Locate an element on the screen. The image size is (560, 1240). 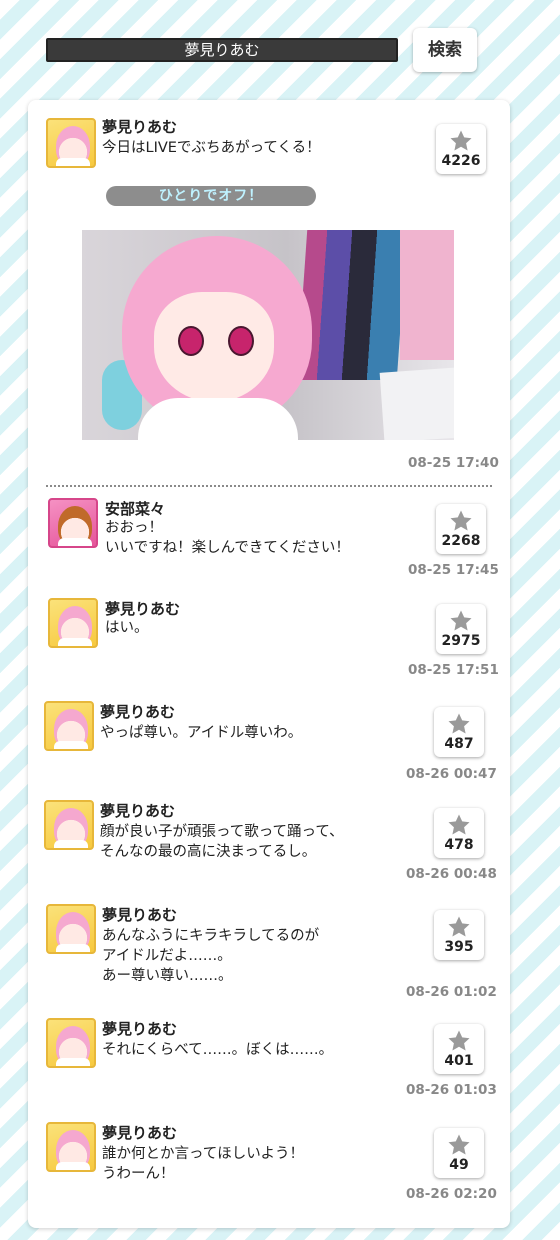
comment-text: 誰か何とか言ってほしいよう！ うわーん！ is located at coordinates (203, 1164).